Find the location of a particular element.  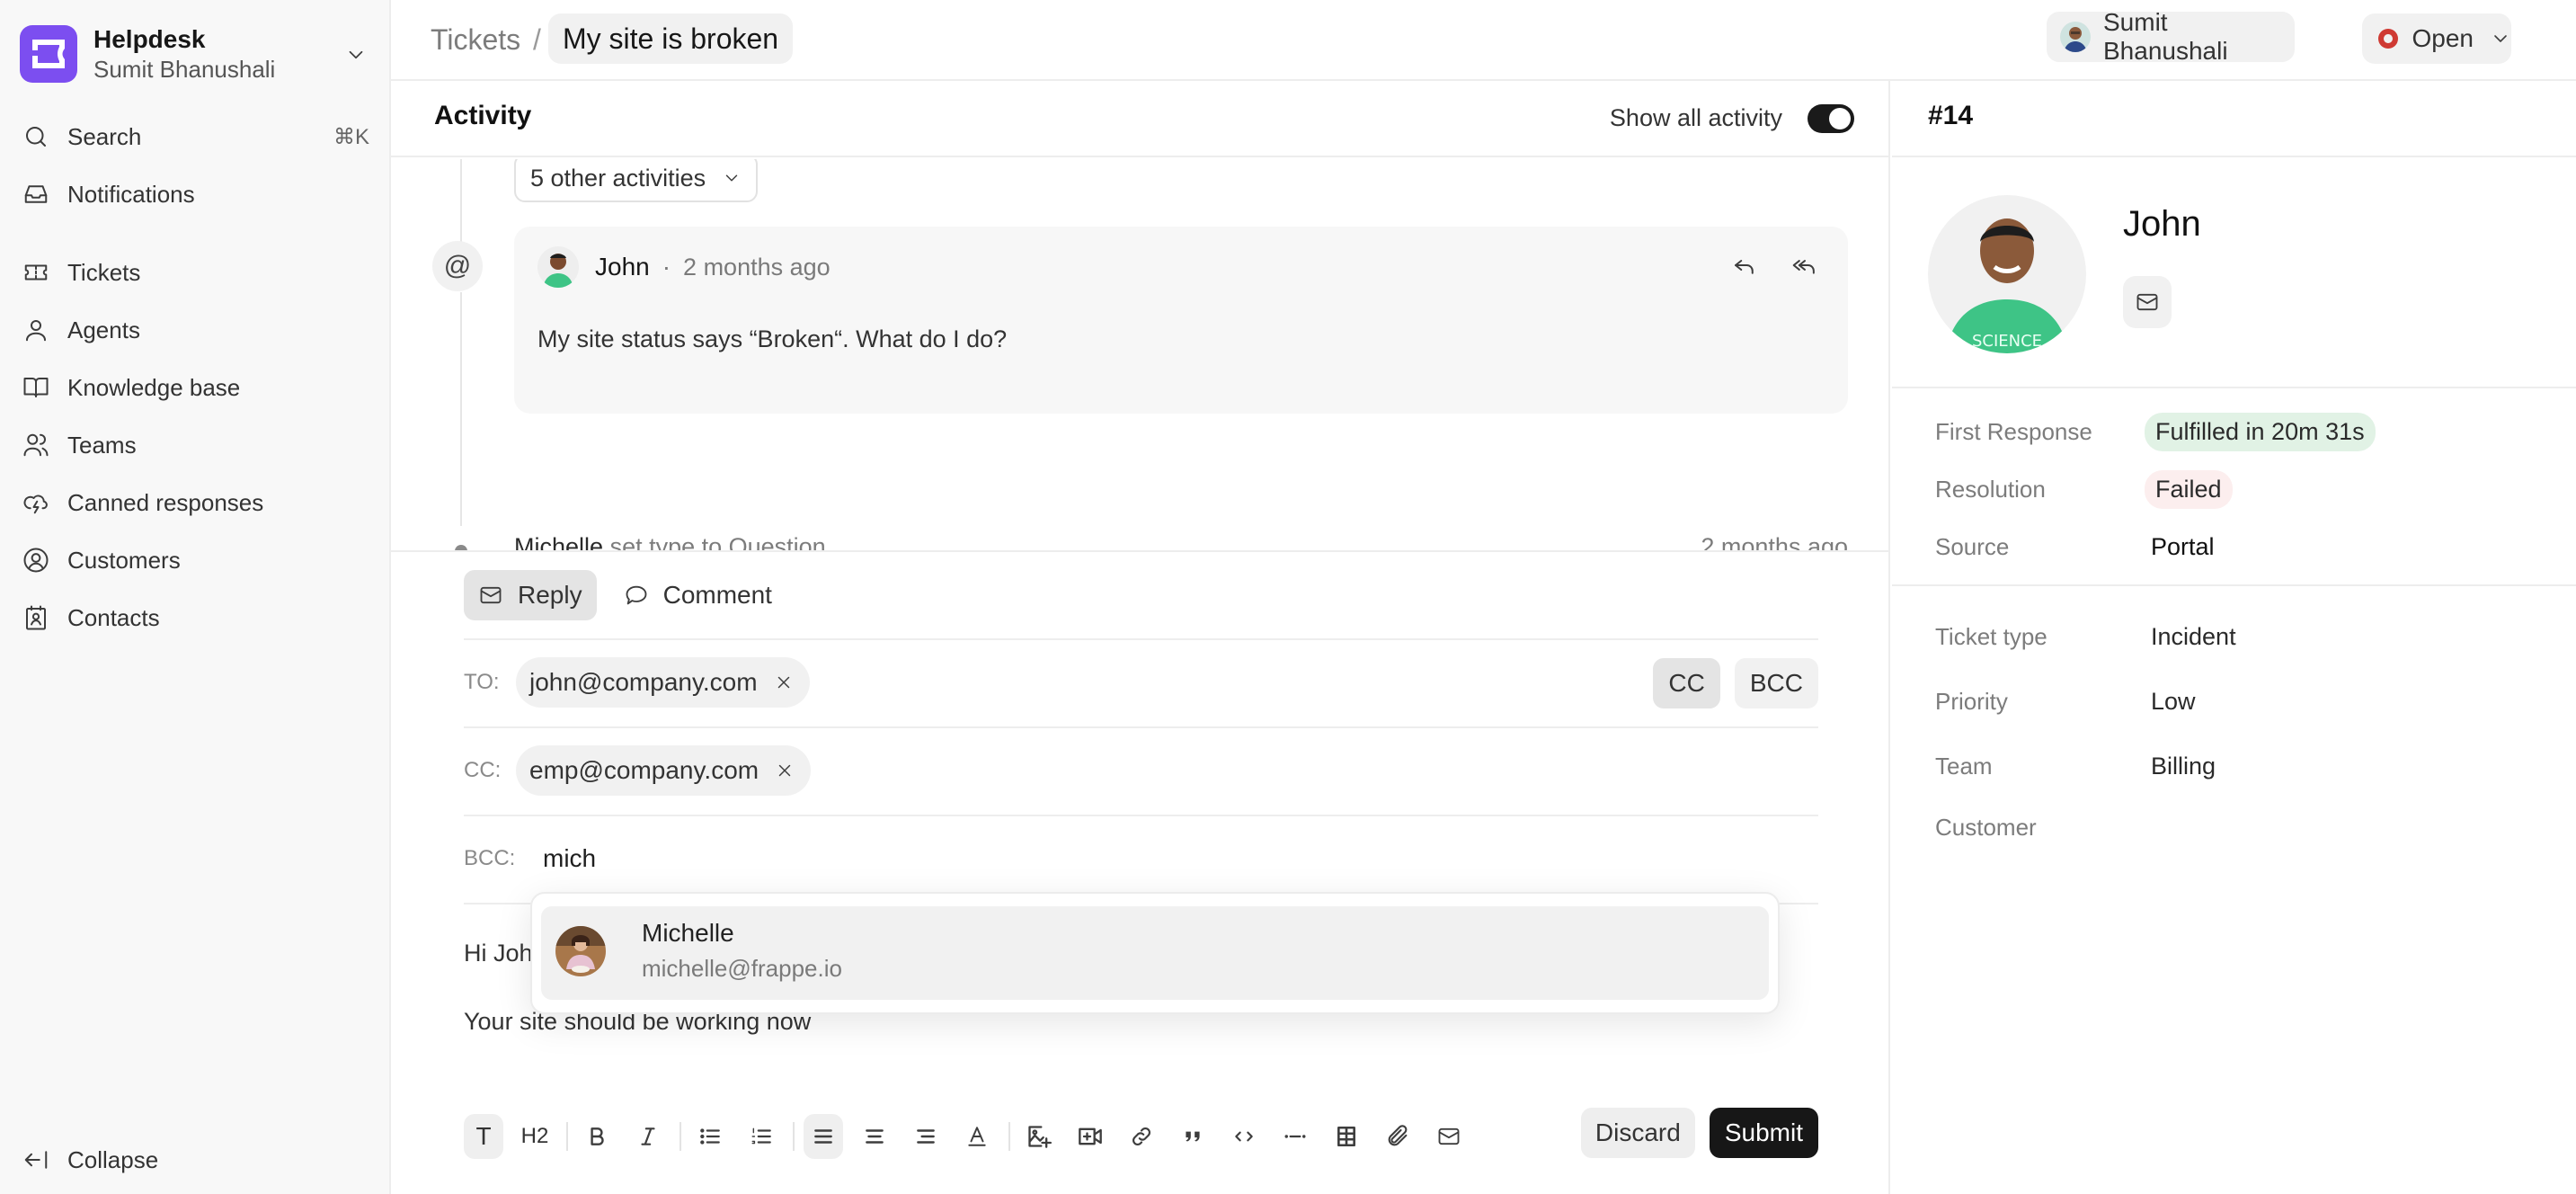

toggle-bcc-button: BCC is located at coordinates (1776, 683).